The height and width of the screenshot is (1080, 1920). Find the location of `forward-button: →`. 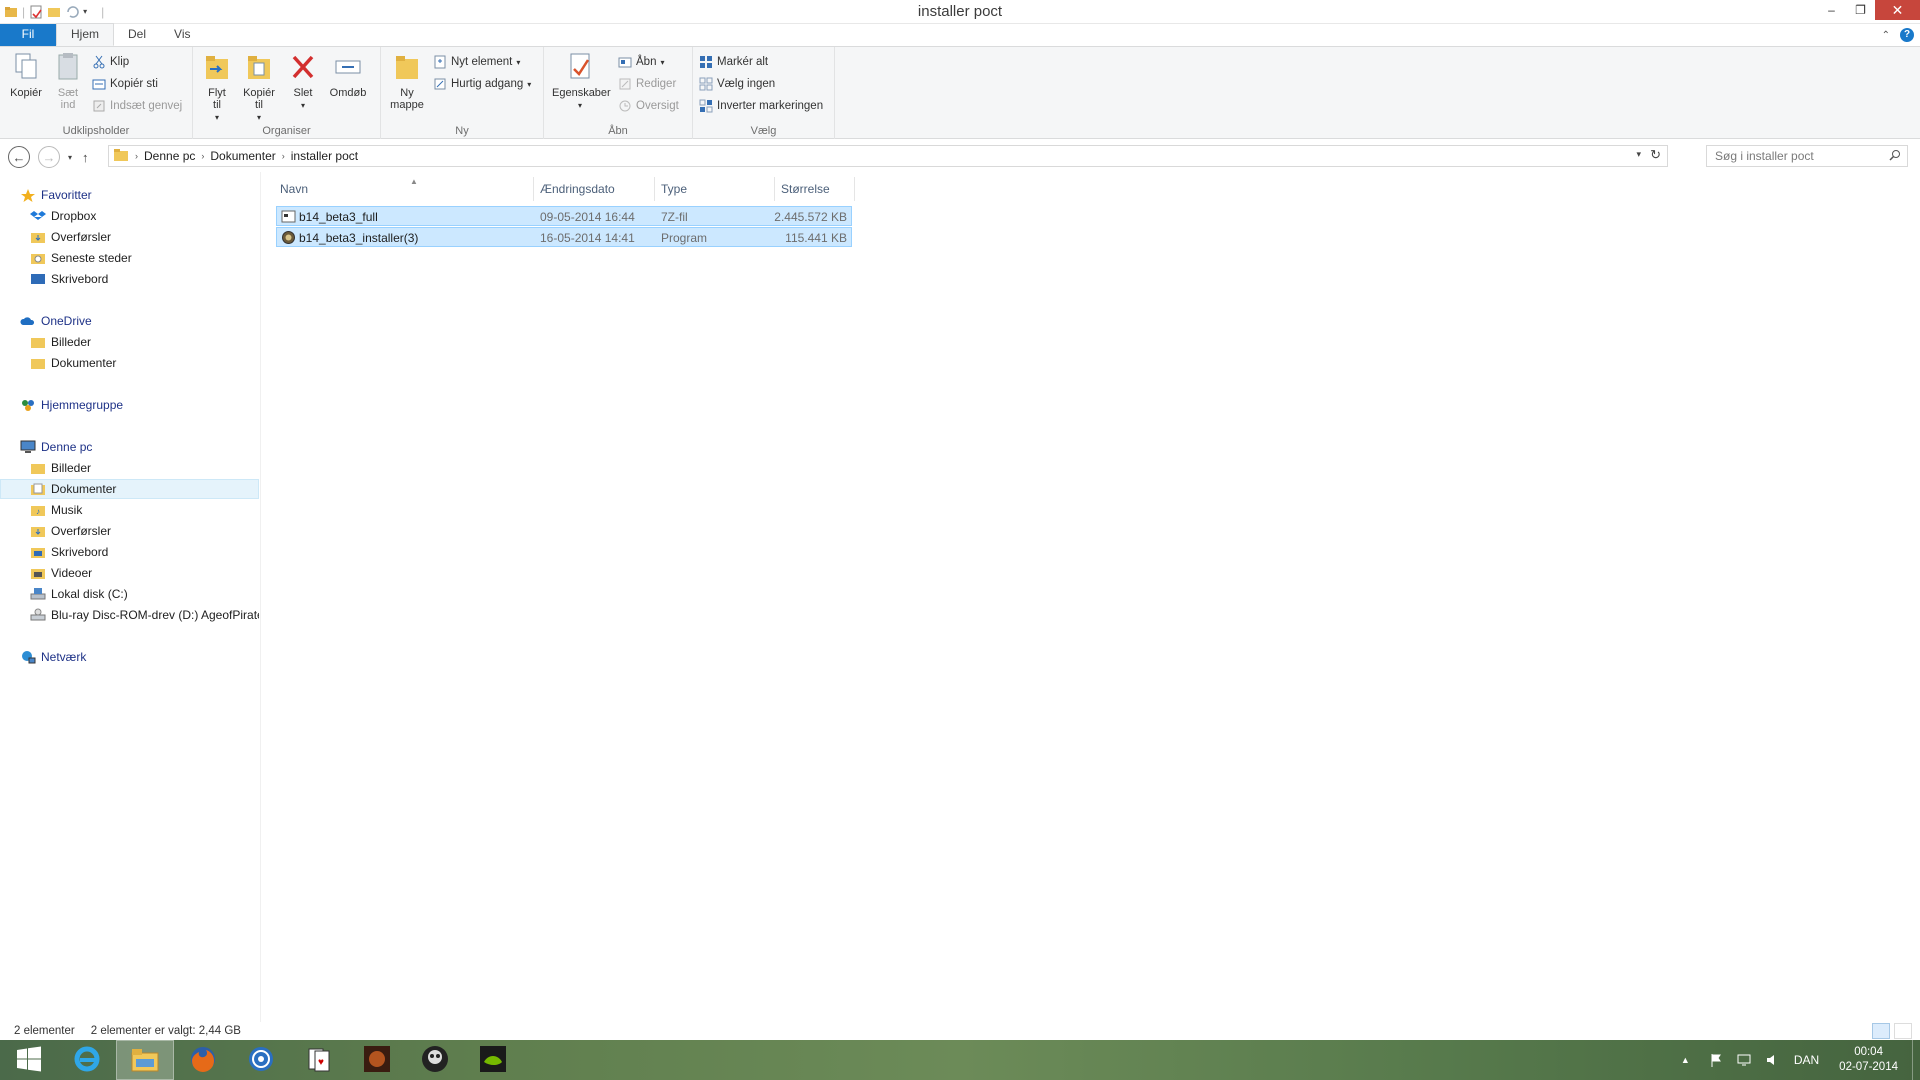

forward-button: → is located at coordinates (49, 157).